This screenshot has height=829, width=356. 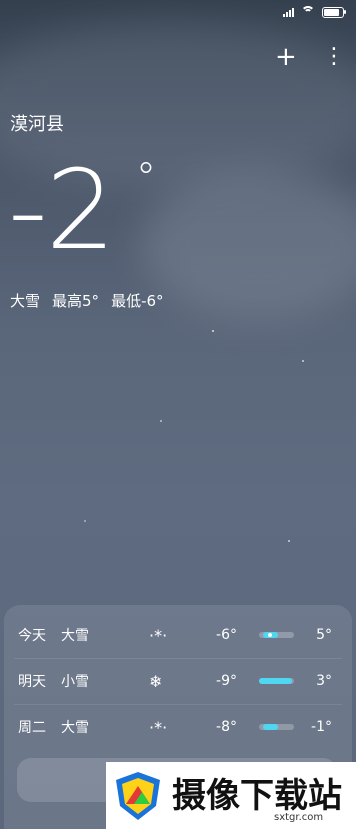 I want to click on forecast-high: -1°, so click(x=321, y=727).